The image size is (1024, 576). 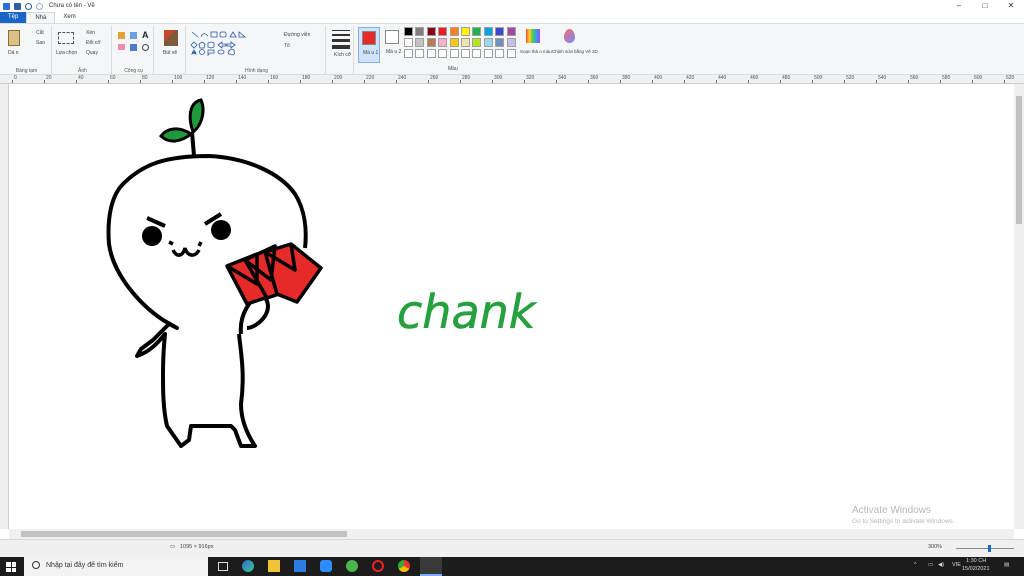 I want to click on clock-time: 1:30 CH, so click(x=976, y=561).